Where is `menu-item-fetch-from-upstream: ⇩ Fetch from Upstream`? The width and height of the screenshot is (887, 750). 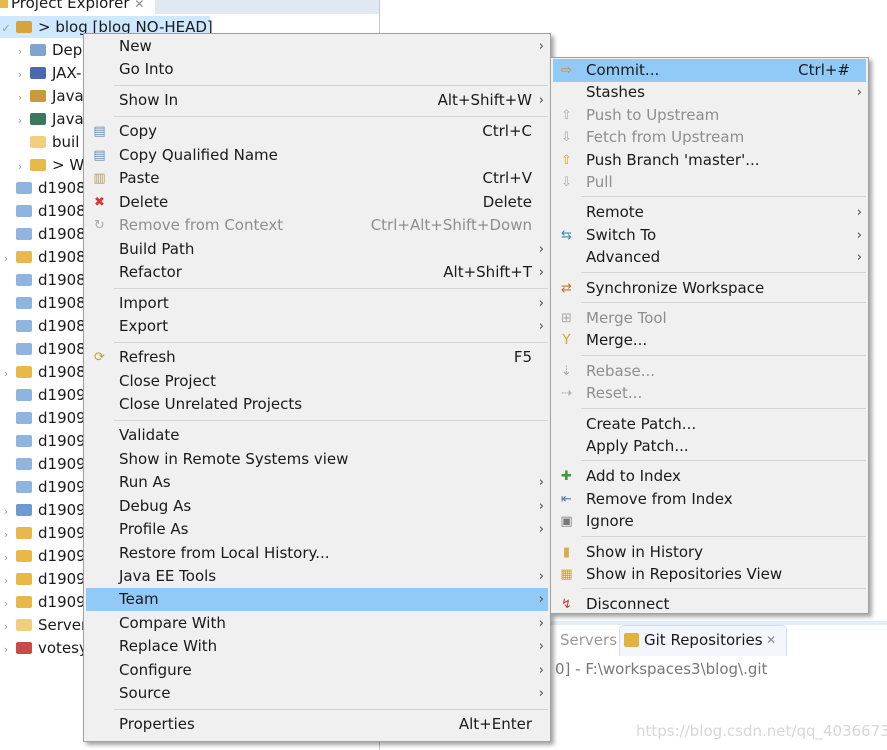
menu-item-fetch-from-upstream: ⇩ Fetch from Upstream is located at coordinates (709, 137).